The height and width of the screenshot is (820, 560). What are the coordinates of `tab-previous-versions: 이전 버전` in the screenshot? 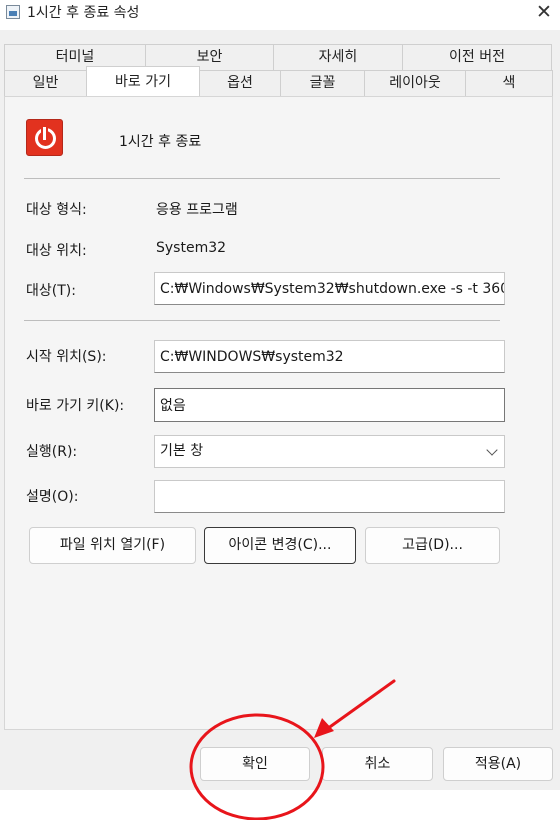 It's located at (477, 57).